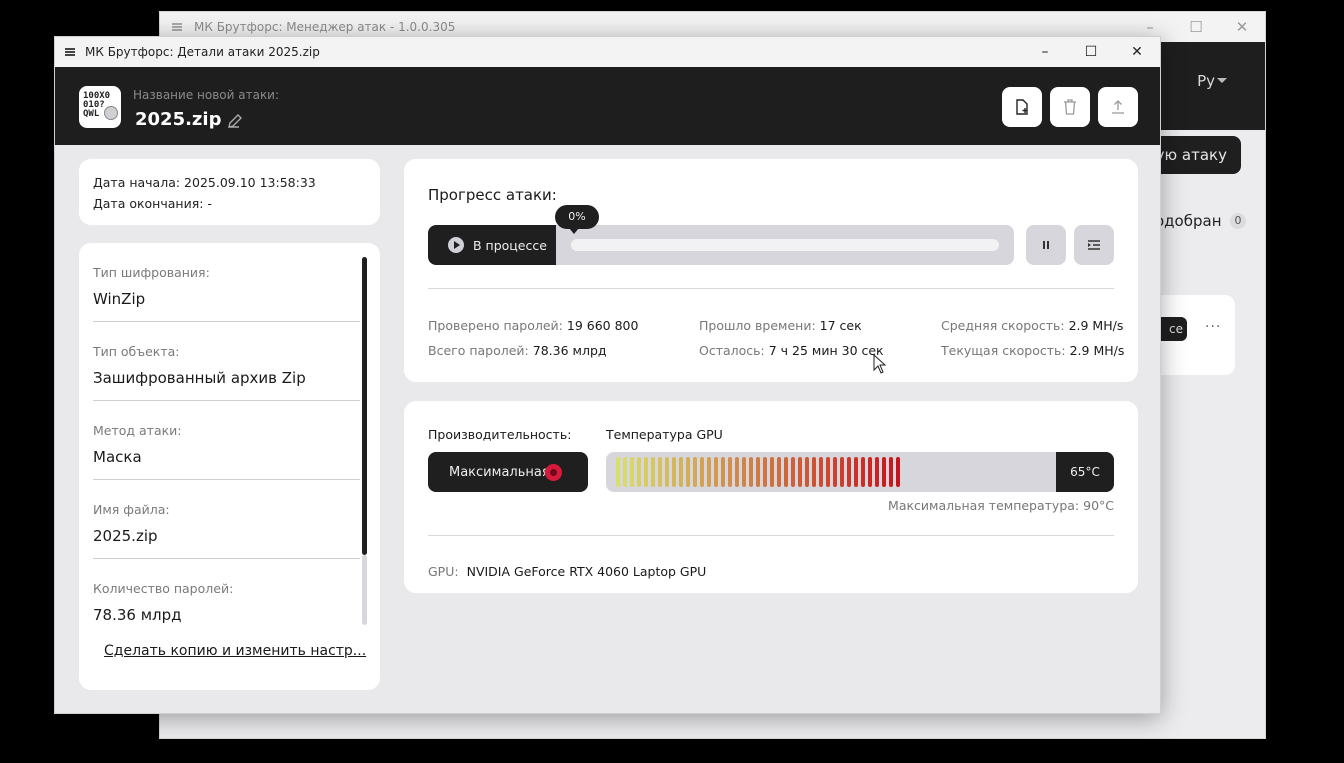  Describe the element at coordinates (364, 590) in the screenshot. I see `scrollbar-track` at that location.